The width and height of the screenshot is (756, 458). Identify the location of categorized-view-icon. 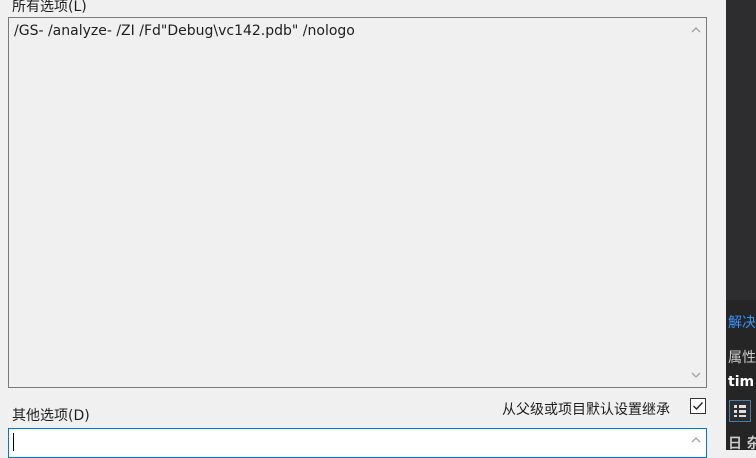
(740, 411).